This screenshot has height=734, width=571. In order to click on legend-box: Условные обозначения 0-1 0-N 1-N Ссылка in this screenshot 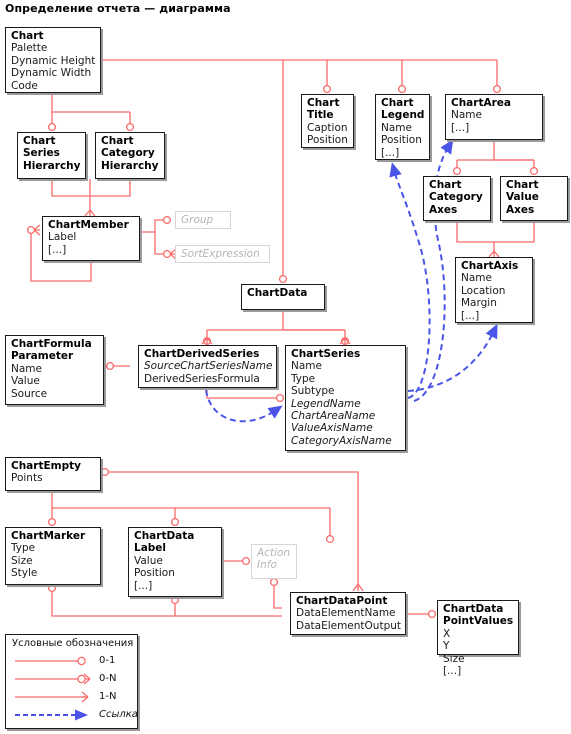, I will do `click(71, 681)`.